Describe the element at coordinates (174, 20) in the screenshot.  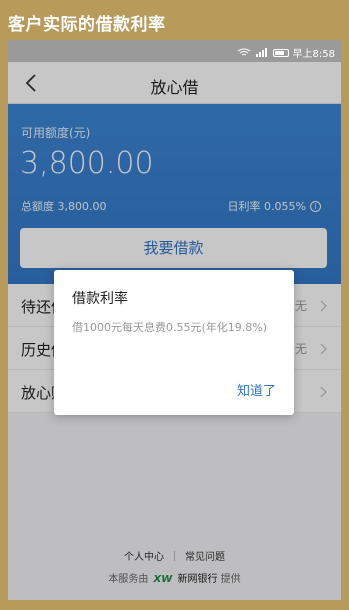
I see `caption-band: 客户实际的借款利率` at that location.